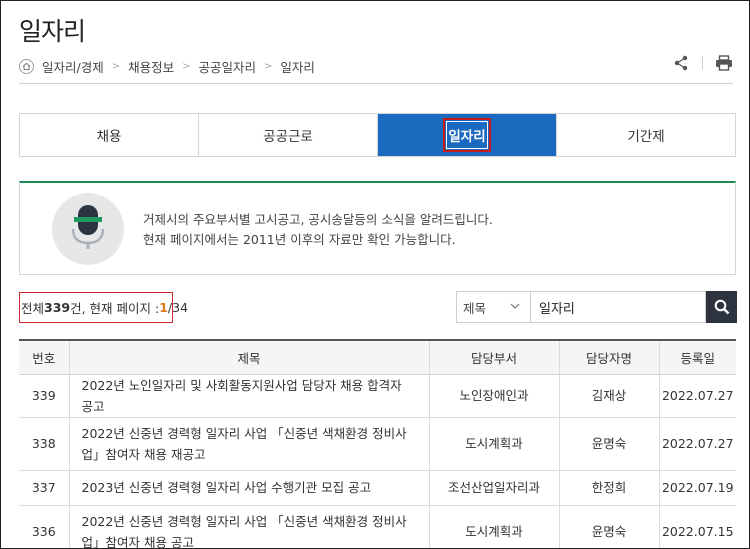  Describe the element at coordinates (248, 357) in the screenshot. I see `column-header-title: 제목` at that location.